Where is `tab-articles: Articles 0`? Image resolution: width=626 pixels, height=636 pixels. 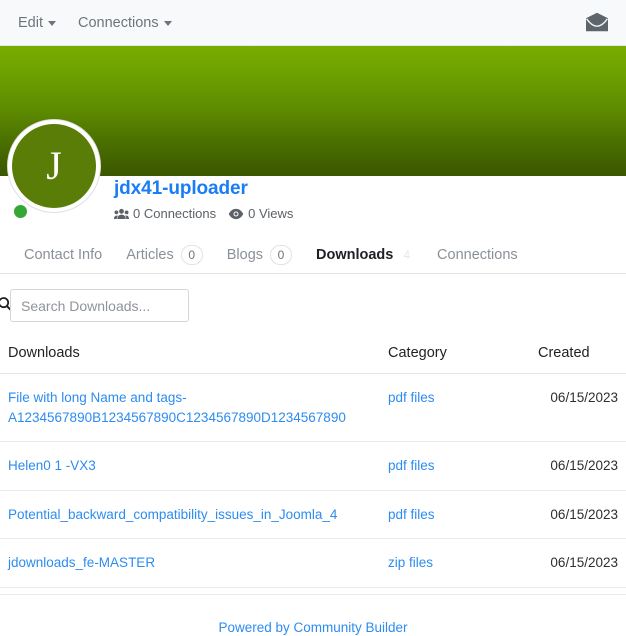
tab-articles: Articles 0 is located at coordinates (164, 254).